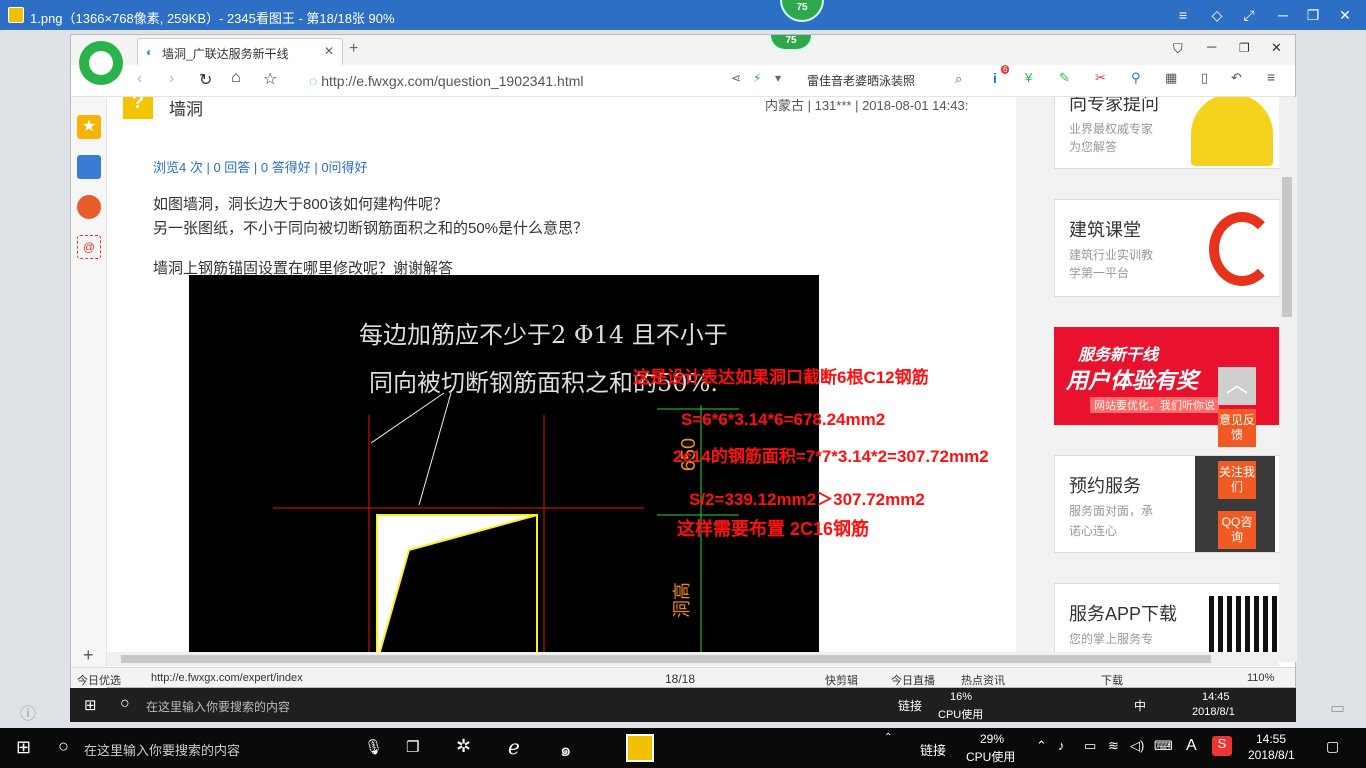 This screenshot has height=768, width=1366. What do you see at coordinates (1204, 78) in the screenshot?
I see `phone-icon: ▯` at bounding box center [1204, 78].